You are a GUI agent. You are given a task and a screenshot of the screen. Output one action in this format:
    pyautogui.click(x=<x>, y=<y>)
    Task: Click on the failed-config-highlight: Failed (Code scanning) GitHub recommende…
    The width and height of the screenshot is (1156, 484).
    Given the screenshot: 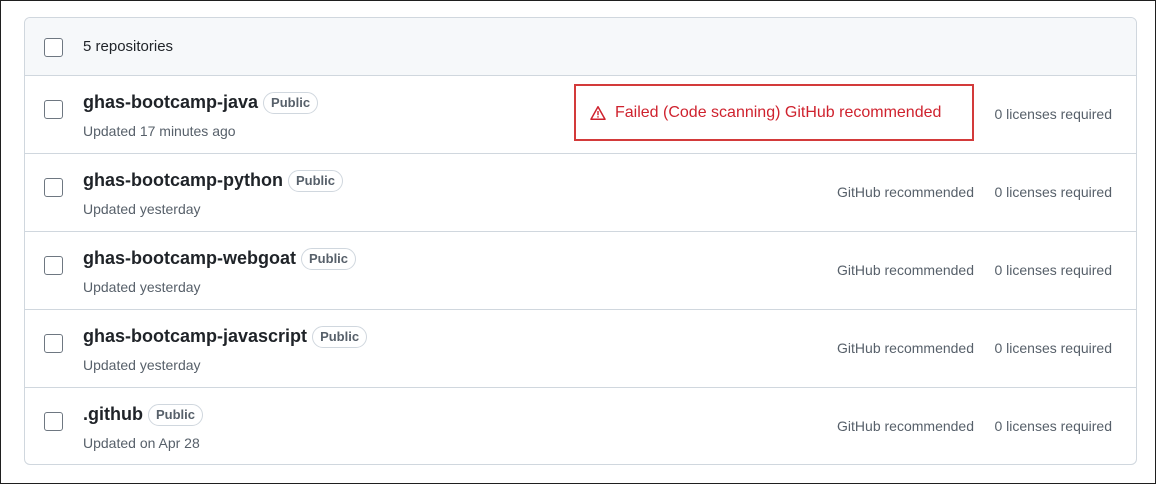 What is the action you would take?
    pyautogui.click(x=774, y=112)
    